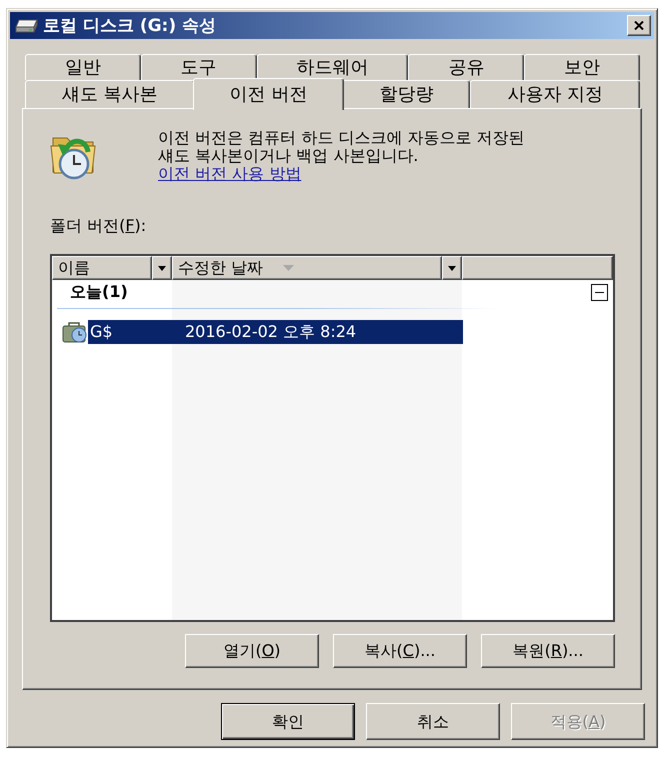  I want to click on close-icon, so click(639, 25).